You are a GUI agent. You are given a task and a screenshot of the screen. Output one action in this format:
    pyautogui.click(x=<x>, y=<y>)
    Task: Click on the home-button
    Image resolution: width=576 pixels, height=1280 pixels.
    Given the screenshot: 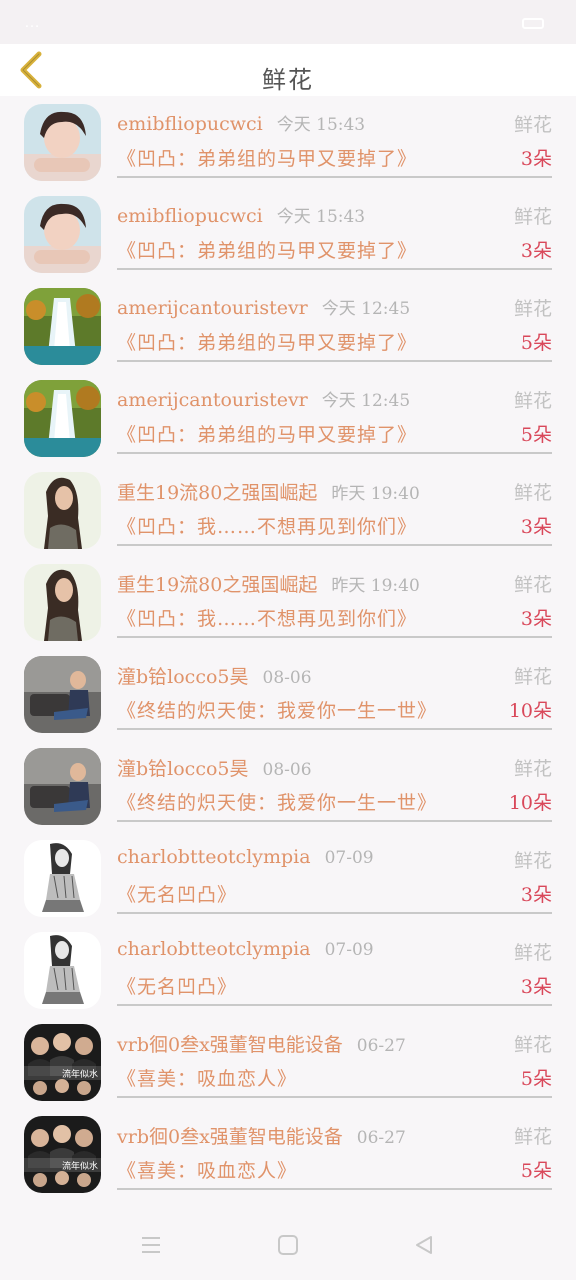 What is the action you would take?
    pyautogui.click(x=288, y=1245)
    